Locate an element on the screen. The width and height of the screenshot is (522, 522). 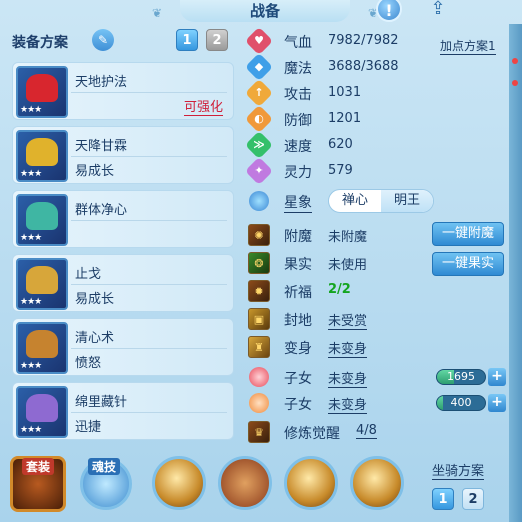
fief-value: 未受赏 is located at coordinates (348, 320).